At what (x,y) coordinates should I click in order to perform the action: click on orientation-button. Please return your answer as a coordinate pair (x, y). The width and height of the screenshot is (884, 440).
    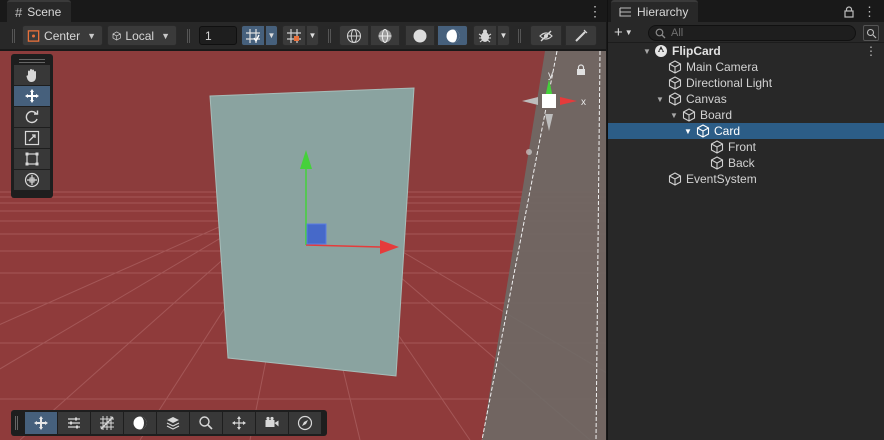
    Looking at the image, I should click on (239, 423).